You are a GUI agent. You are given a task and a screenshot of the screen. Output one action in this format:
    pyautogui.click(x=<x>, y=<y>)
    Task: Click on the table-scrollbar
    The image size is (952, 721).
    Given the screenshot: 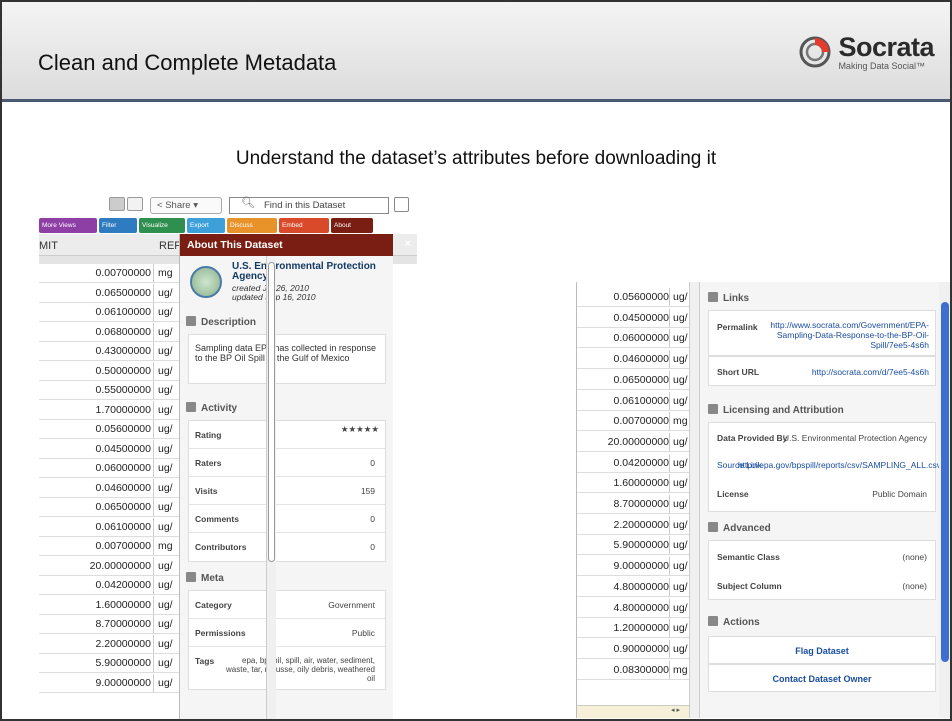 What is the action you would take?
    pyautogui.click(x=694, y=500)
    